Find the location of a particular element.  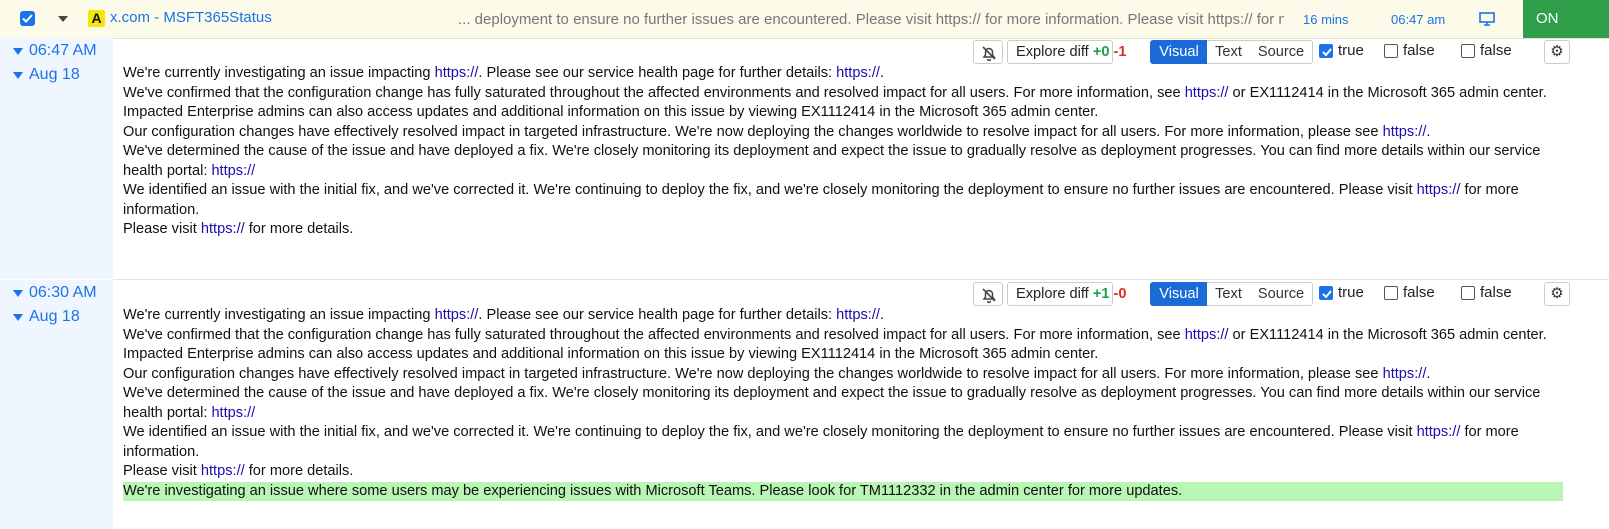

removed-count: -1 is located at coordinates (1120, 52).